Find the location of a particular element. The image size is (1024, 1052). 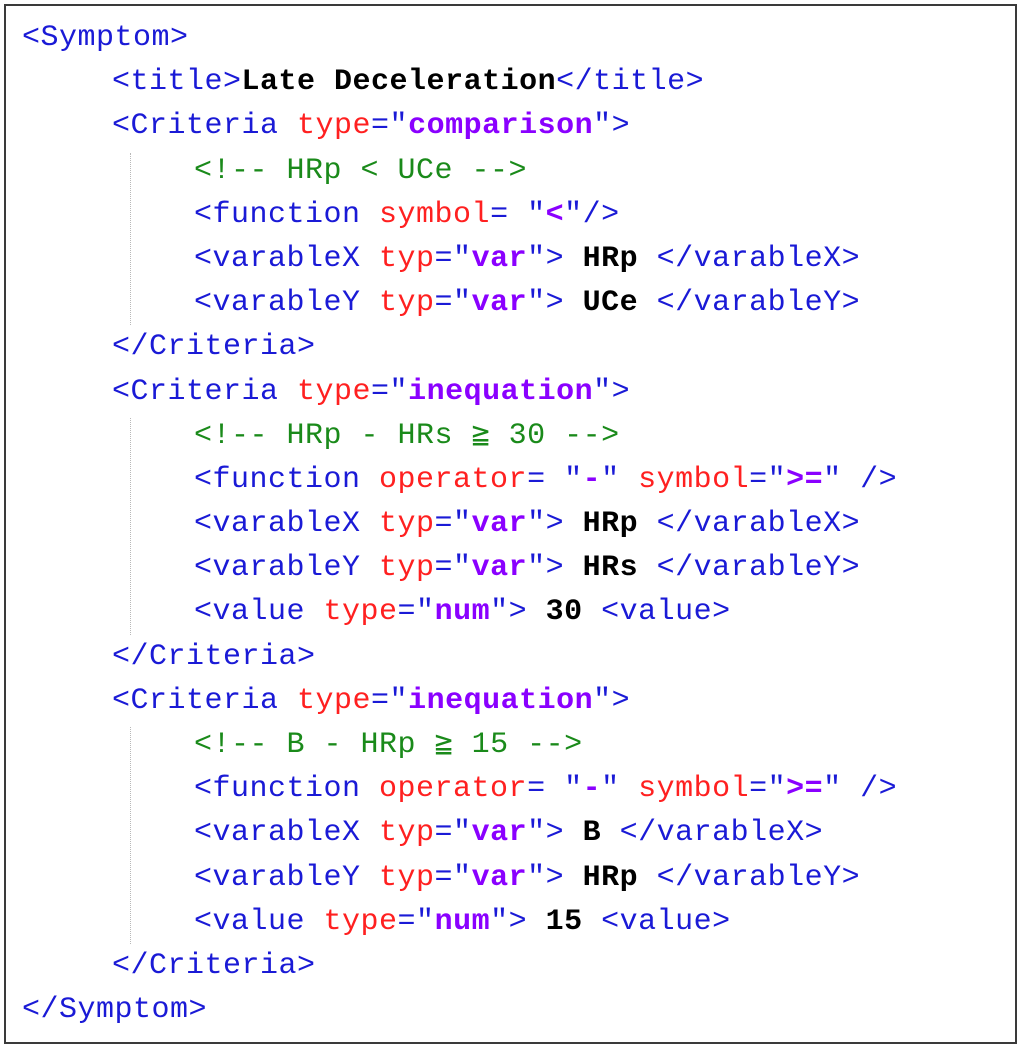

code-line: <value type="num"> 30 <value> is located at coordinates (459, 612).